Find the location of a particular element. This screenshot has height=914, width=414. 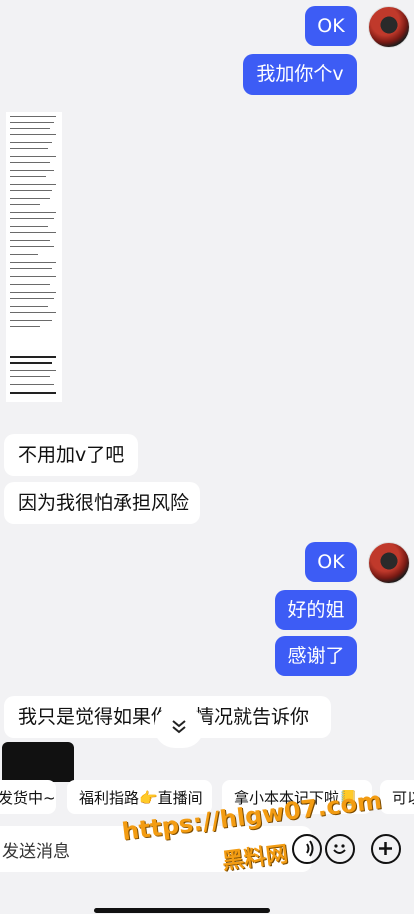

scroll-to-bottom-button is located at coordinates (179, 727).